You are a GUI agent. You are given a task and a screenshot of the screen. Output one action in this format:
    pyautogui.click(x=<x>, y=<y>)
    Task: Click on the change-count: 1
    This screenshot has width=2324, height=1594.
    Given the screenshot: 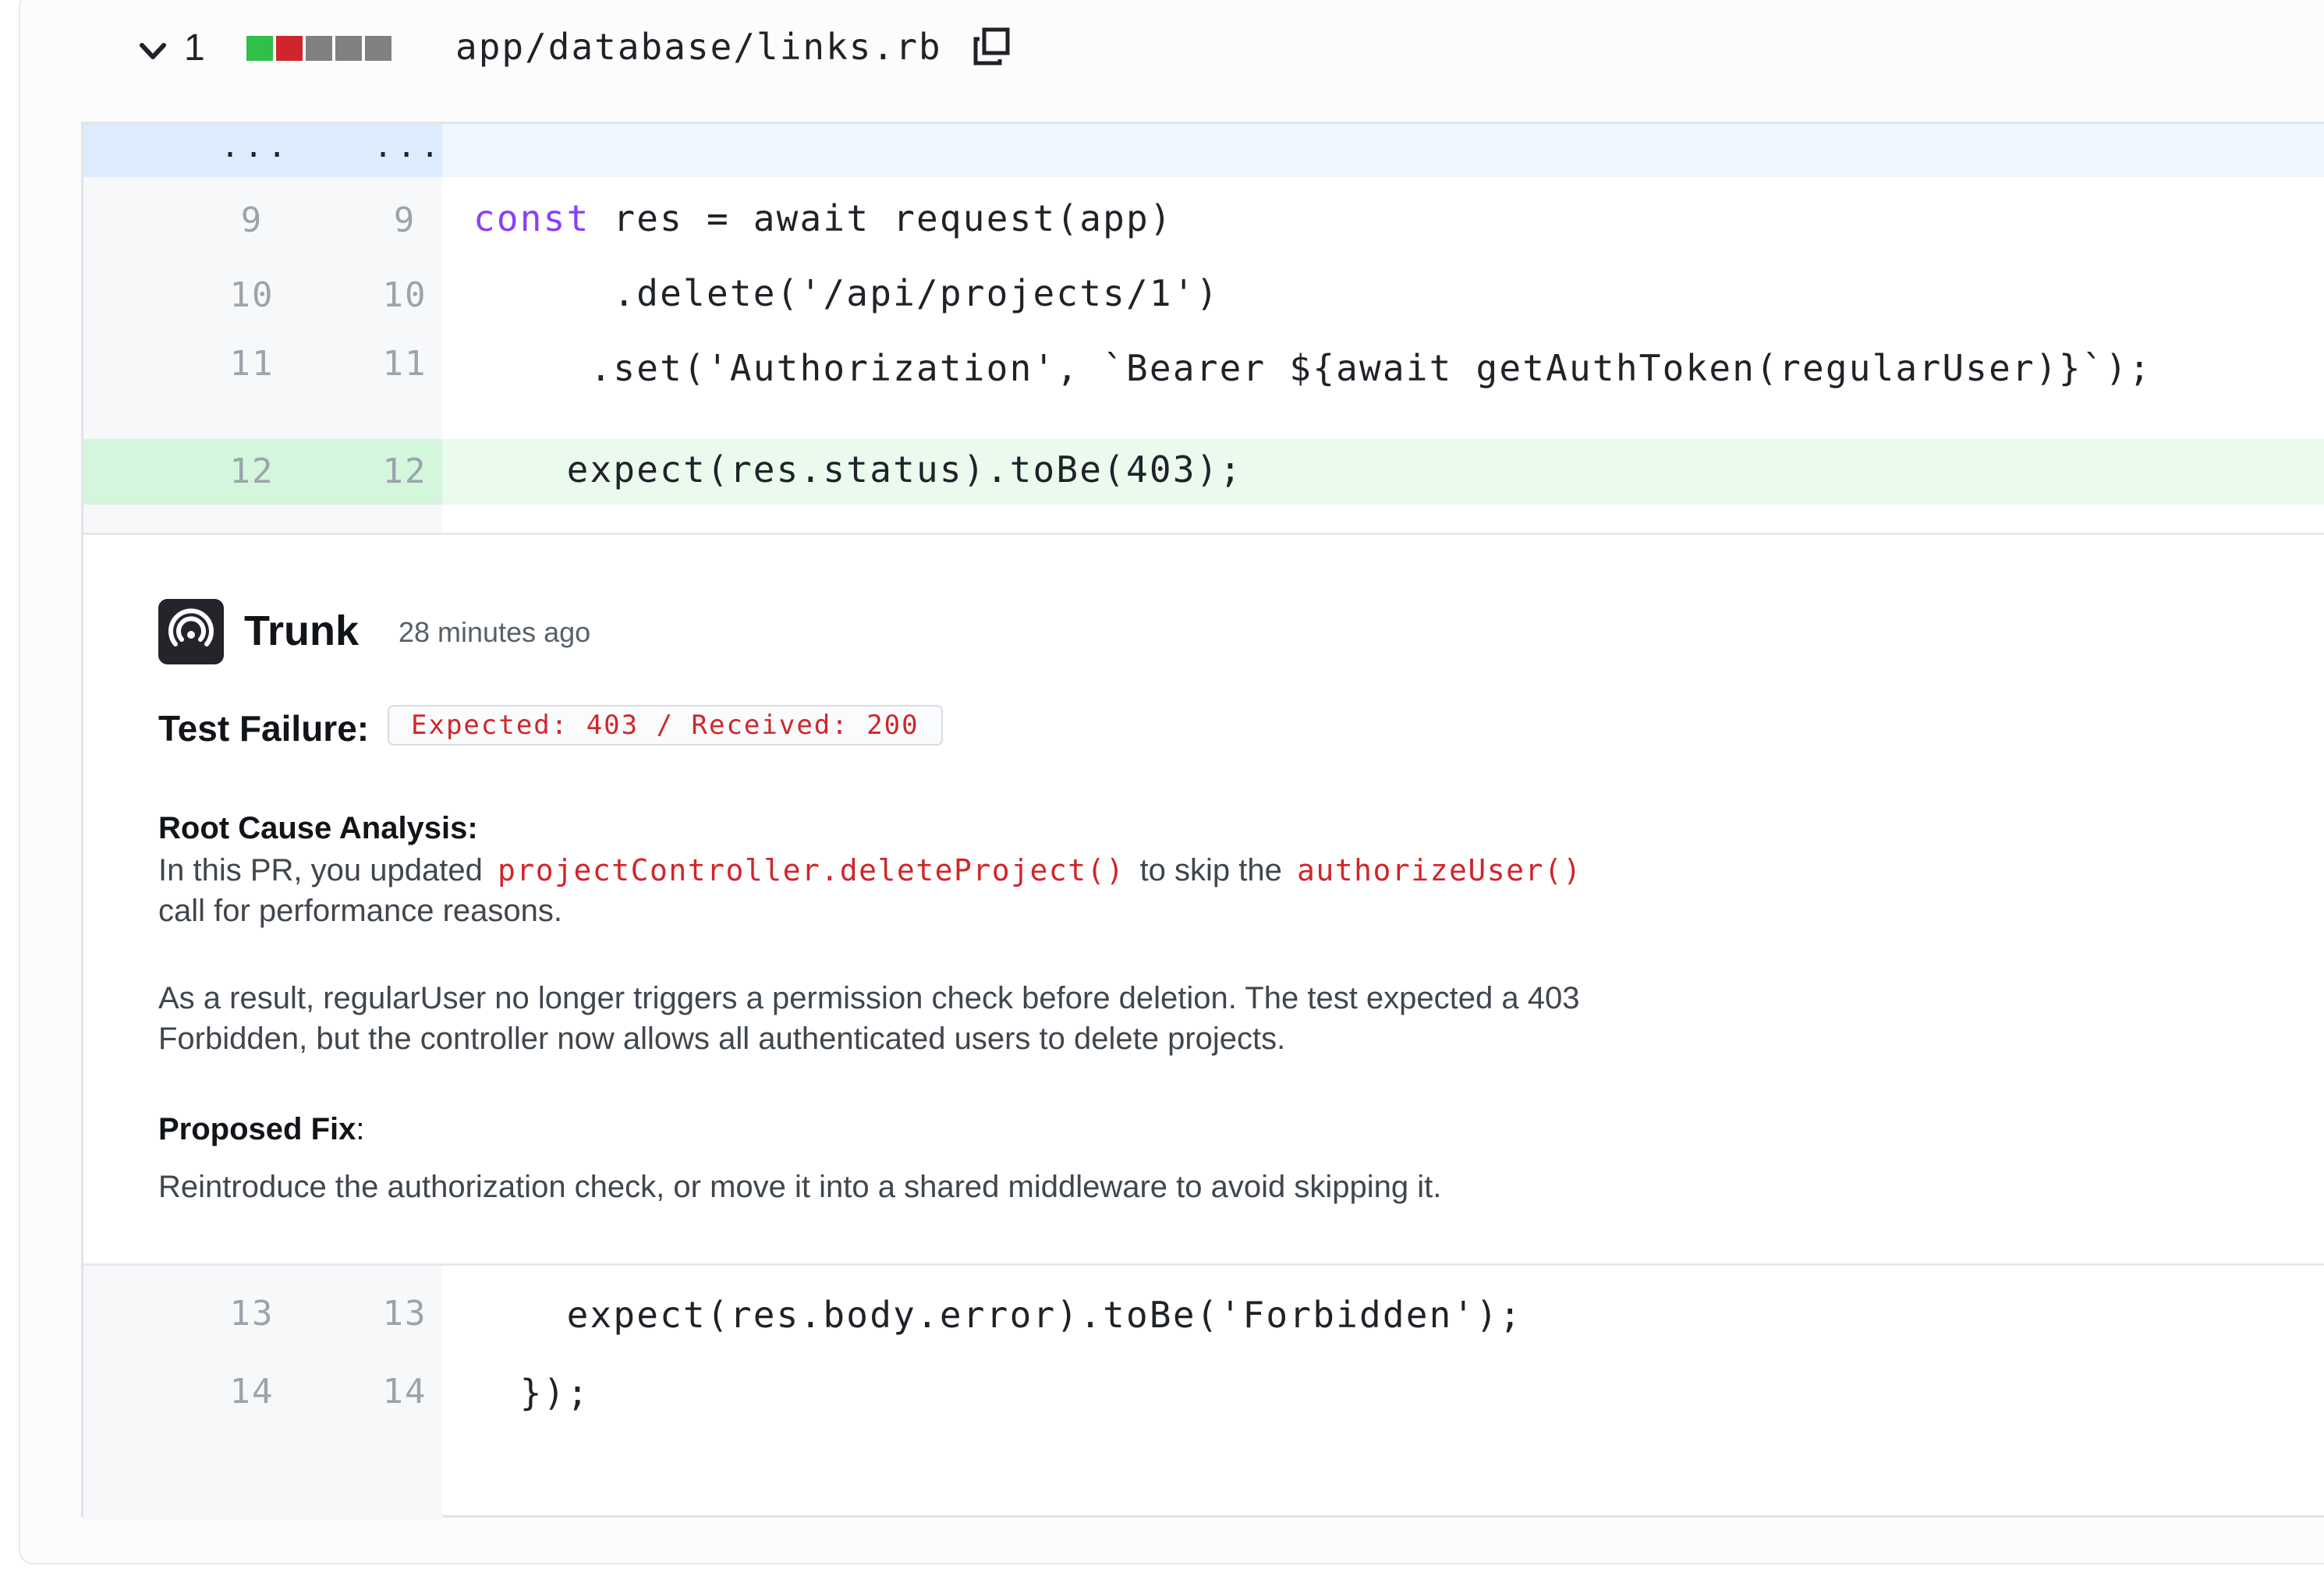 What is the action you would take?
    pyautogui.click(x=194, y=48)
    